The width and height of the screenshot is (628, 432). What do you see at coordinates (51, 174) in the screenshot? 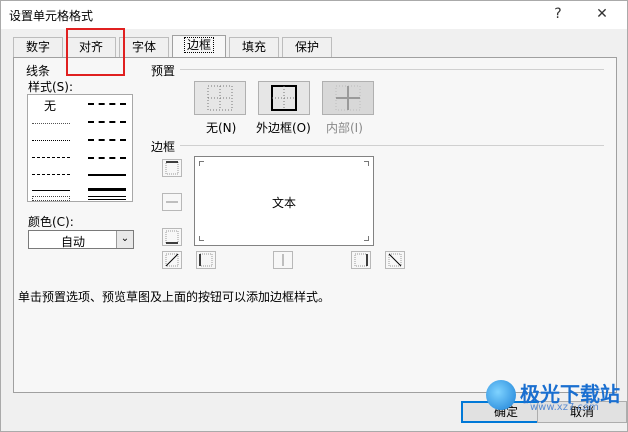
I see `line-style-dash-dot` at bounding box center [51, 174].